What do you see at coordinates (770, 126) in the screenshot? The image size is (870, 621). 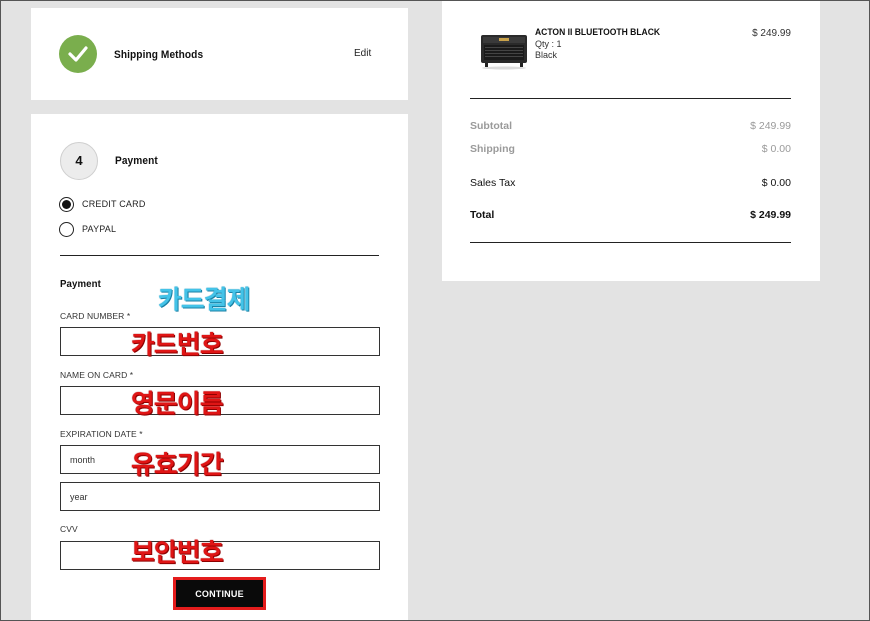 I see `subtotal-value: $ 249.99` at bounding box center [770, 126].